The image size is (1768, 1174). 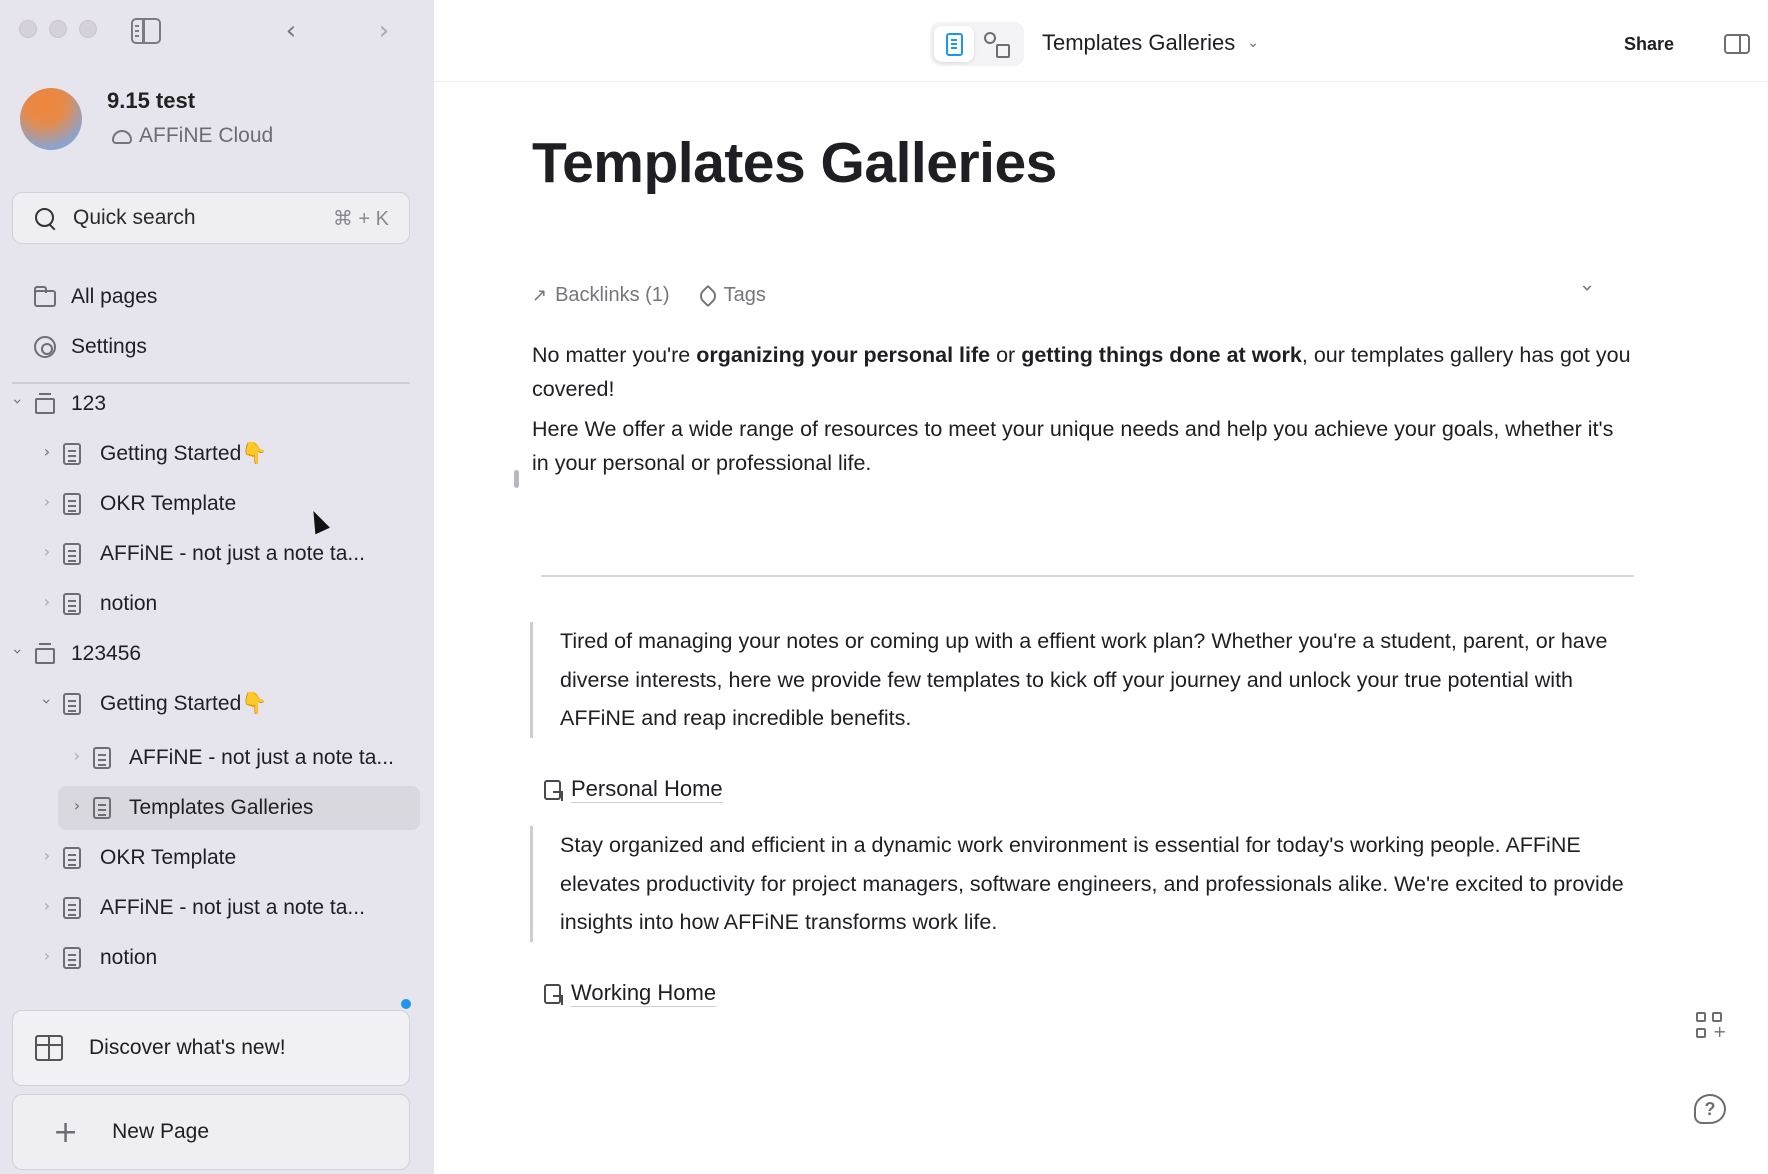 What do you see at coordinates (45, 653) in the screenshot?
I see `collection-icon` at bounding box center [45, 653].